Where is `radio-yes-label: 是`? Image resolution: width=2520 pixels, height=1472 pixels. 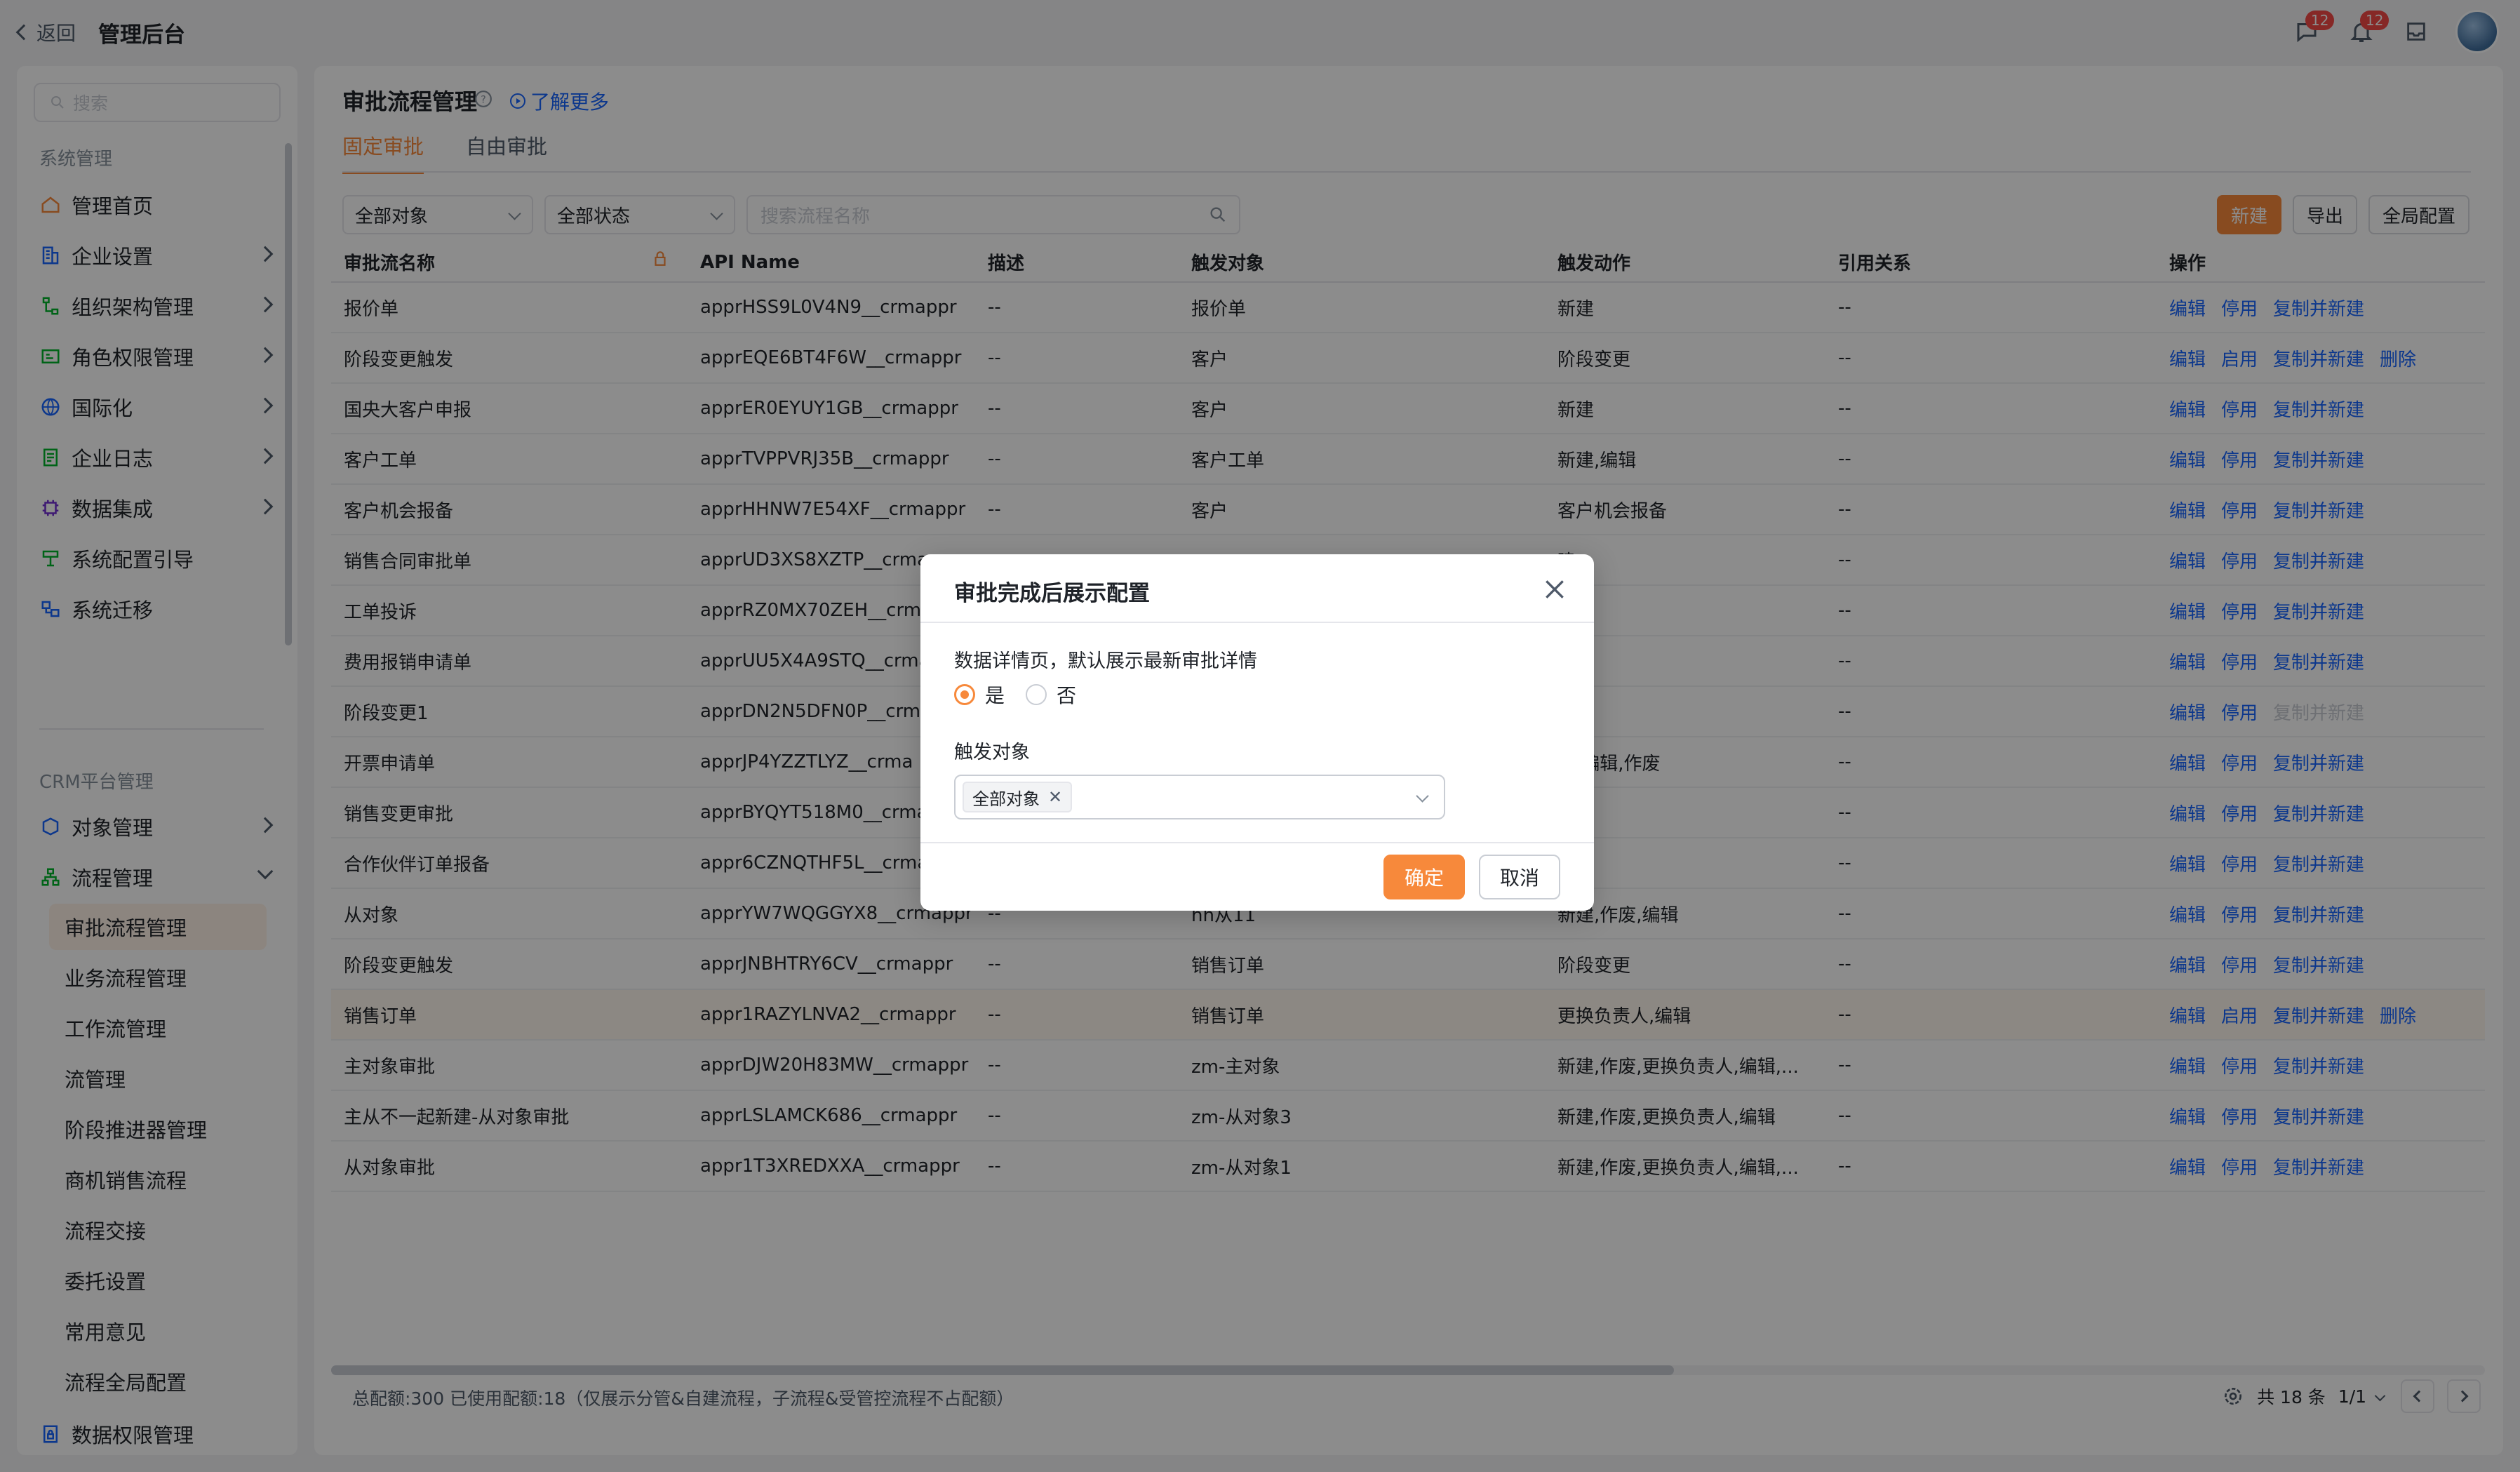 radio-yes-label: 是 is located at coordinates (995, 695).